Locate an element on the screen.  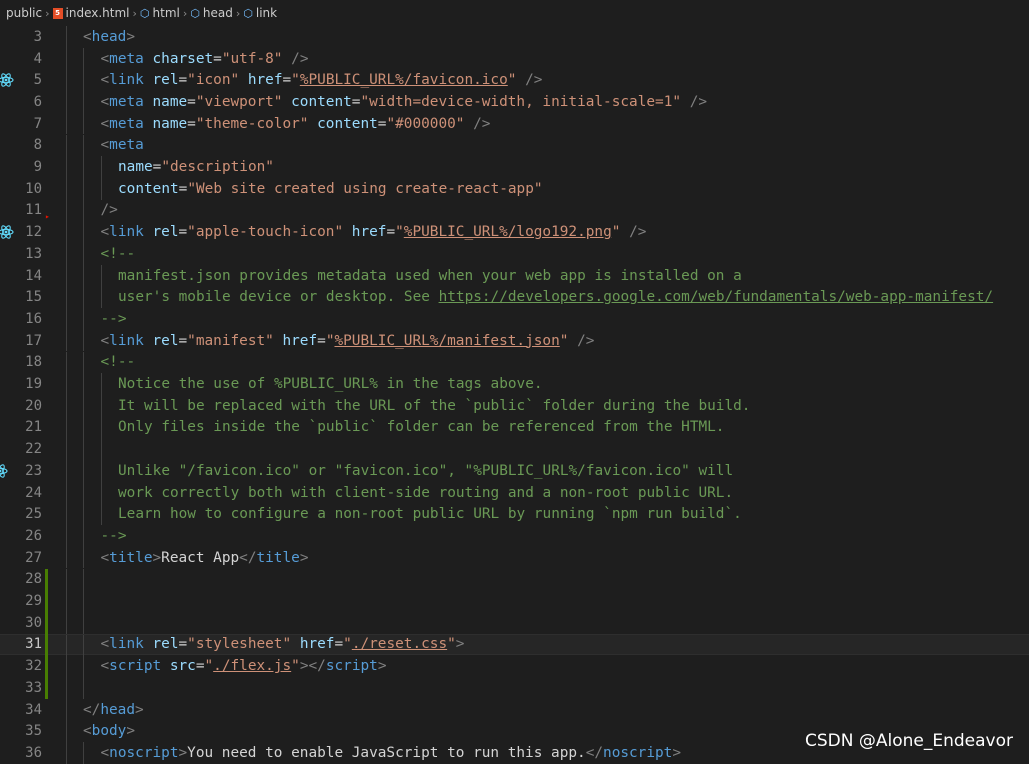
attribute-name: rel is located at coordinates (165, 644).